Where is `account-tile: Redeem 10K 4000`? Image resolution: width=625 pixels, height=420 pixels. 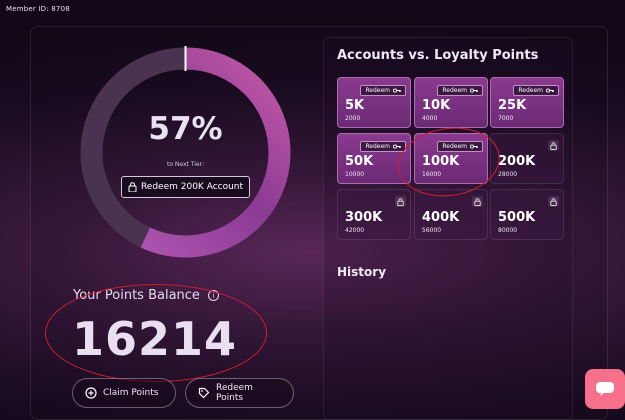
account-tile: Redeem 10K 4000 is located at coordinates (451, 102).